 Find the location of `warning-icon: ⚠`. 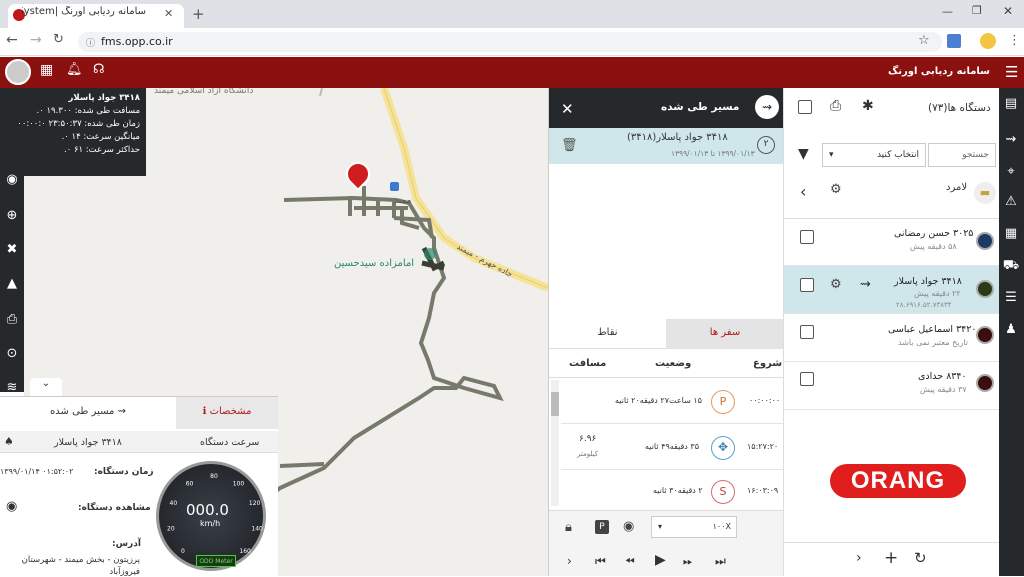

warning-icon: ⚠ is located at coordinates (1011, 201).